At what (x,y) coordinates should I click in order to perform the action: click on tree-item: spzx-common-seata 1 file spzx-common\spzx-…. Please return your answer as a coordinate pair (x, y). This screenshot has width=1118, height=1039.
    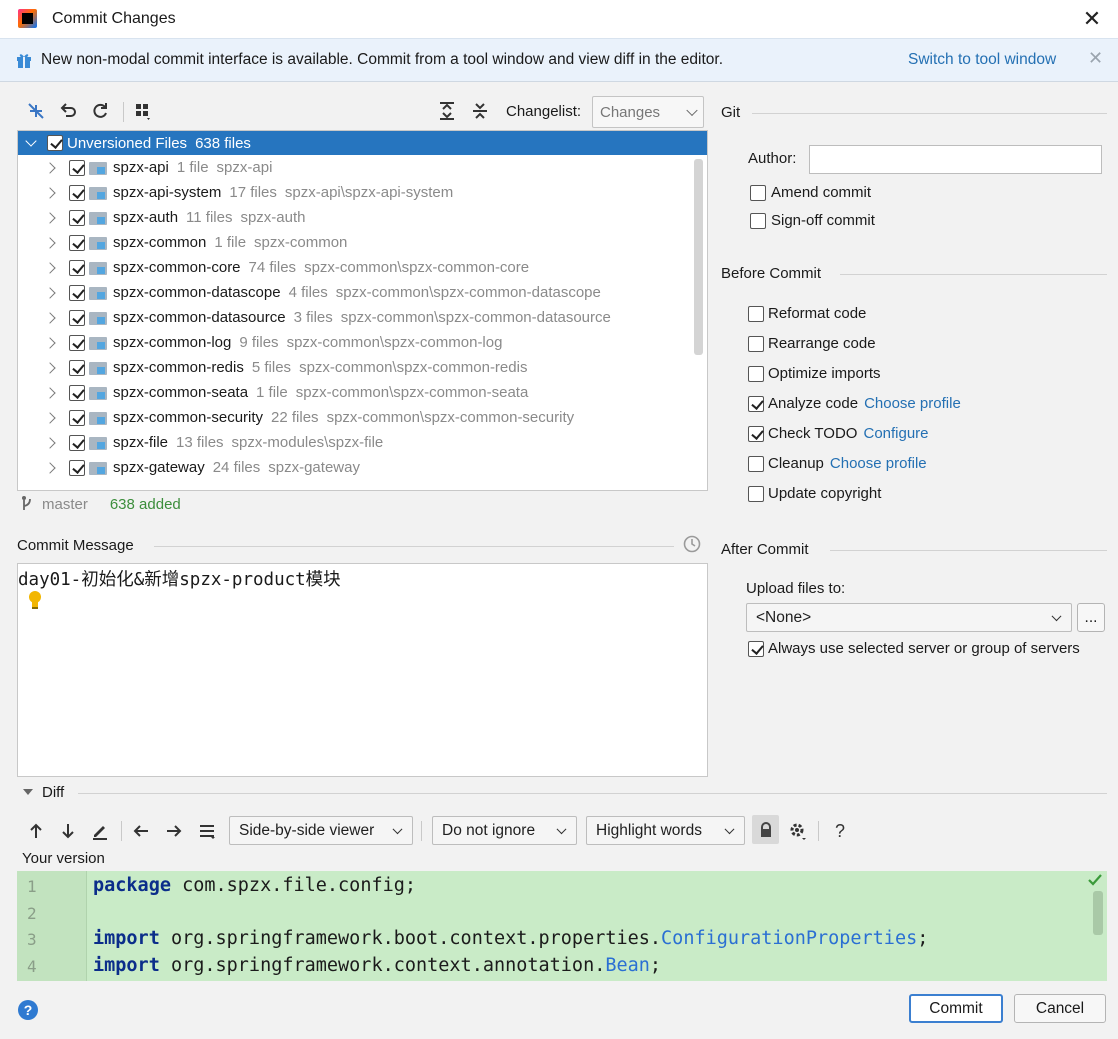
    Looking at the image, I should click on (362, 392).